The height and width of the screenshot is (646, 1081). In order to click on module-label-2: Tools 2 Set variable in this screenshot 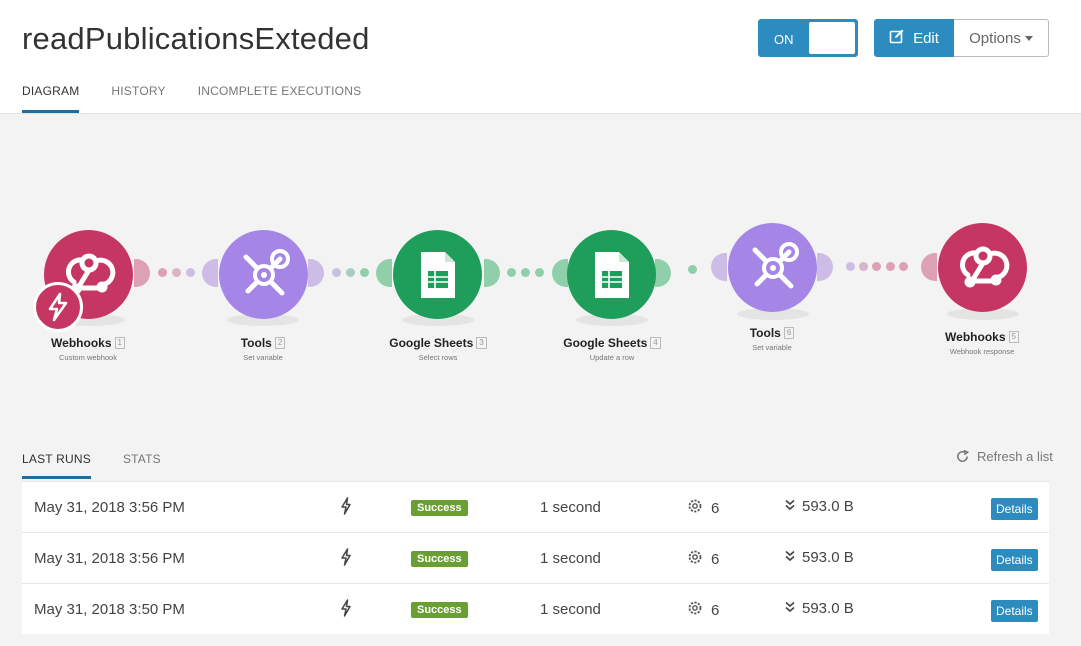, I will do `click(263, 349)`.